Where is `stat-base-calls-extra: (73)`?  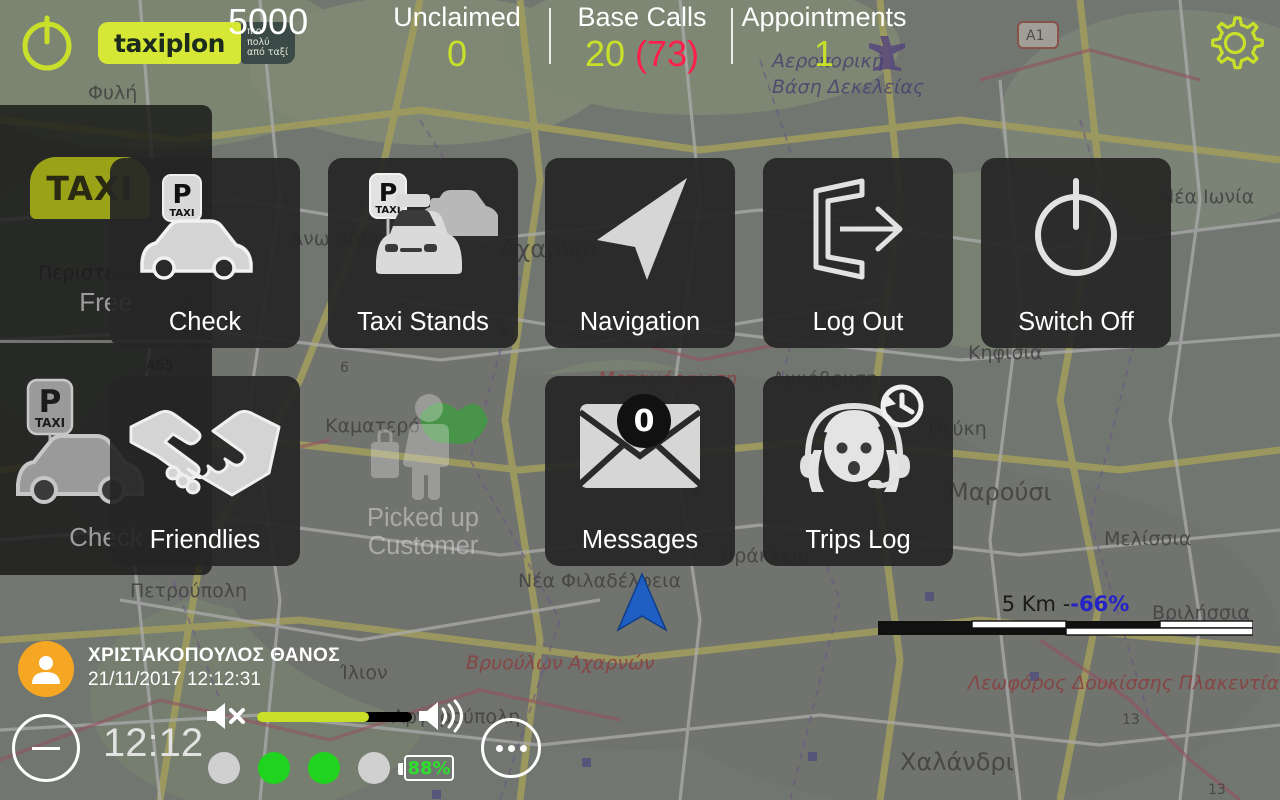 stat-base-calls-extra: (73) is located at coordinates (667, 53).